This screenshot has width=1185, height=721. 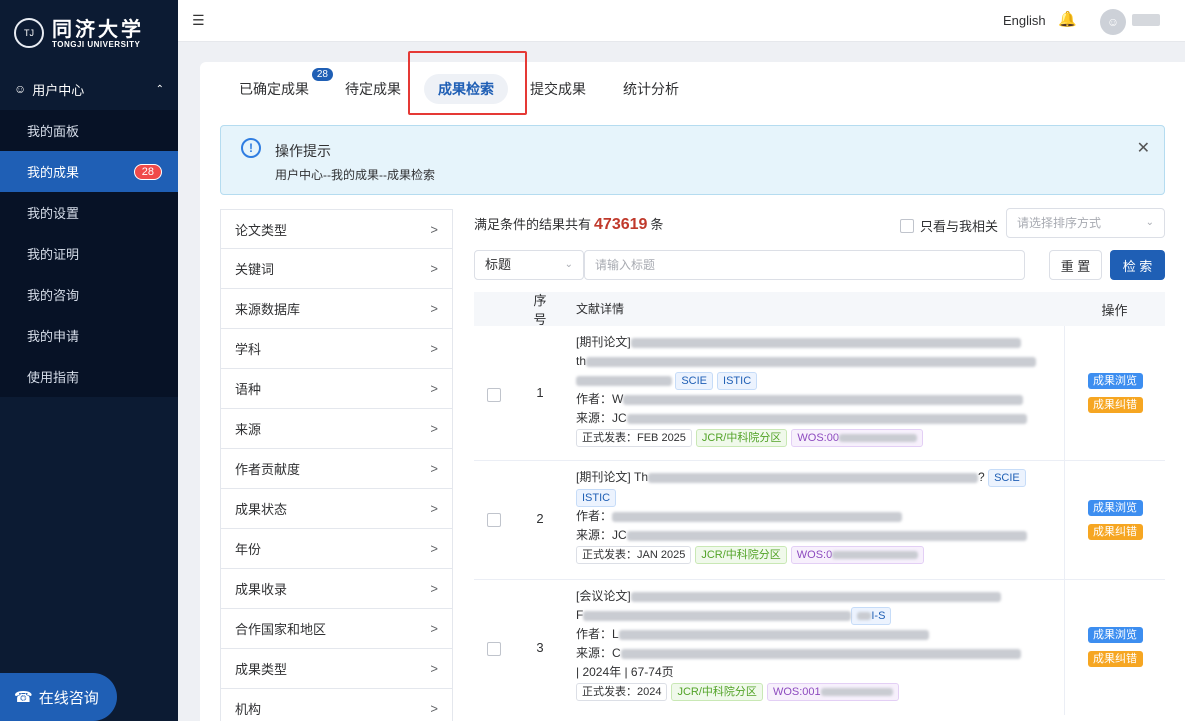 I want to click on tab-submit: 提交成果, so click(x=558, y=89).